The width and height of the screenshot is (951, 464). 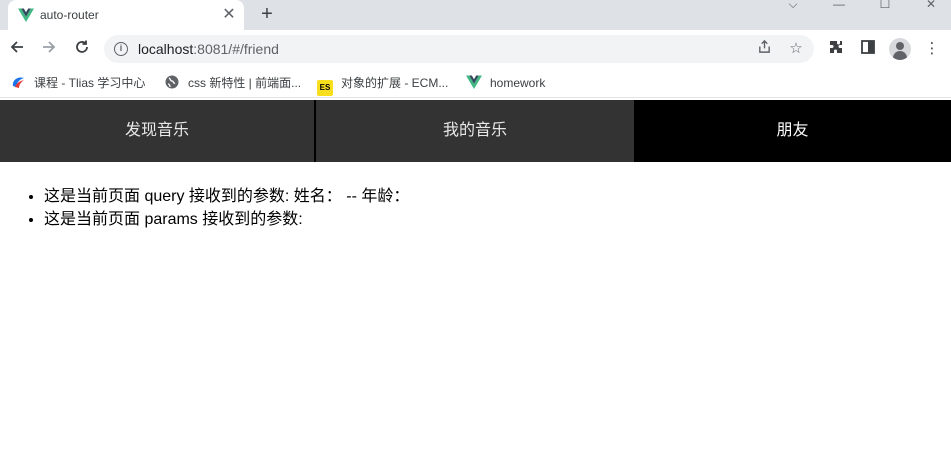 What do you see at coordinates (868, 49) in the screenshot?
I see `side-panel-icon` at bounding box center [868, 49].